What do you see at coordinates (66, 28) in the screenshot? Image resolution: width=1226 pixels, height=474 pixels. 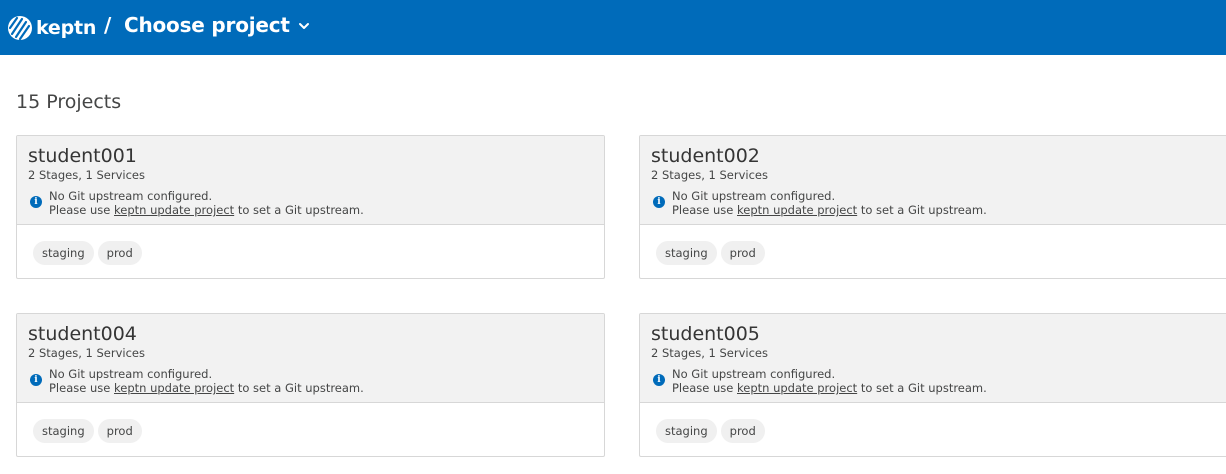 I see `brand-name: keptn` at bounding box center [66, 28].